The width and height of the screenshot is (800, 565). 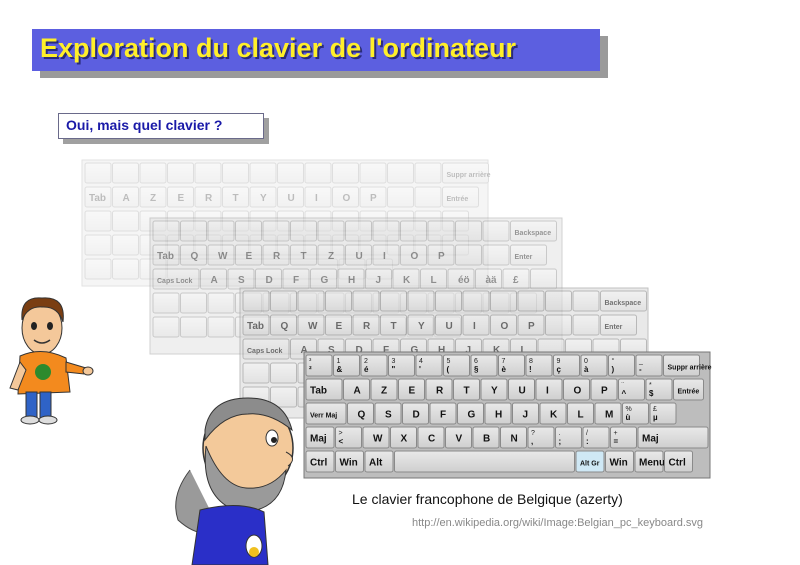 What do you see at coordinates (655, 417) in the screenshot?
I see `key-front-r3-13-lower: µ` at bounding box center [655, 417].